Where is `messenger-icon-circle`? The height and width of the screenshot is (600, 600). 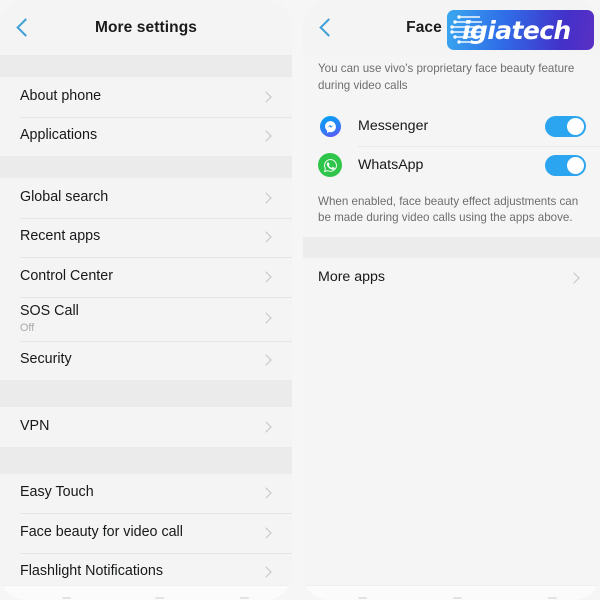 messenger-icon-circle is located at coordinates (330, 126).